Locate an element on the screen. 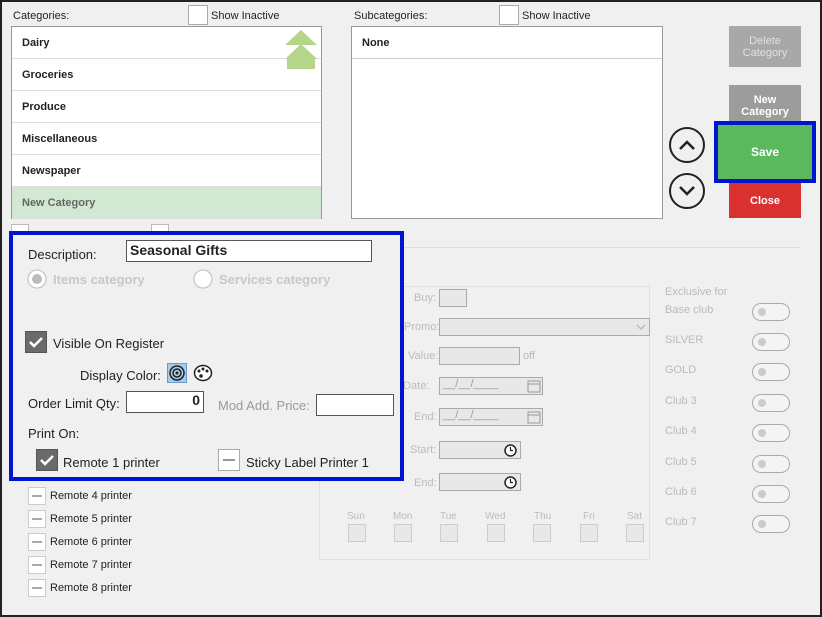 Image resolution: width=822 pixels, height=617 pixels. divider is located at coordinates (600, 247).